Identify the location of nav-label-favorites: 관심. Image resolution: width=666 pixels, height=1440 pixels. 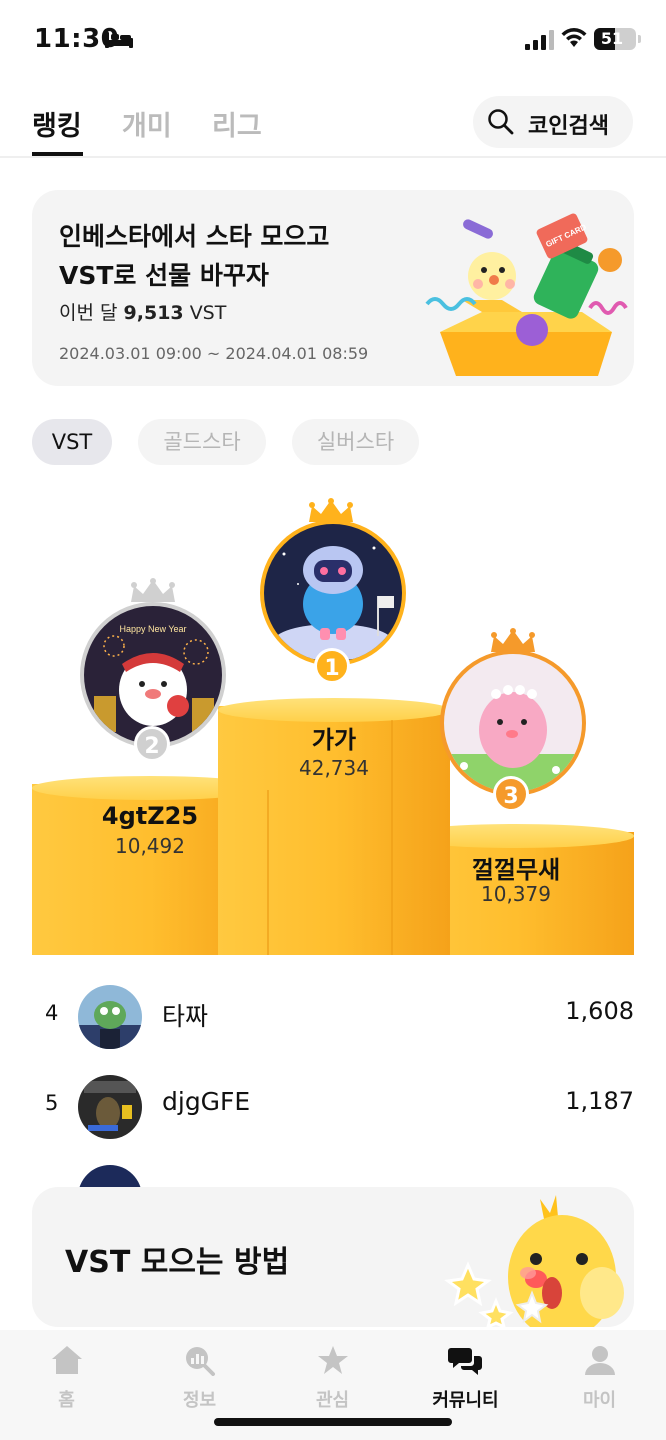
(332, 1400).